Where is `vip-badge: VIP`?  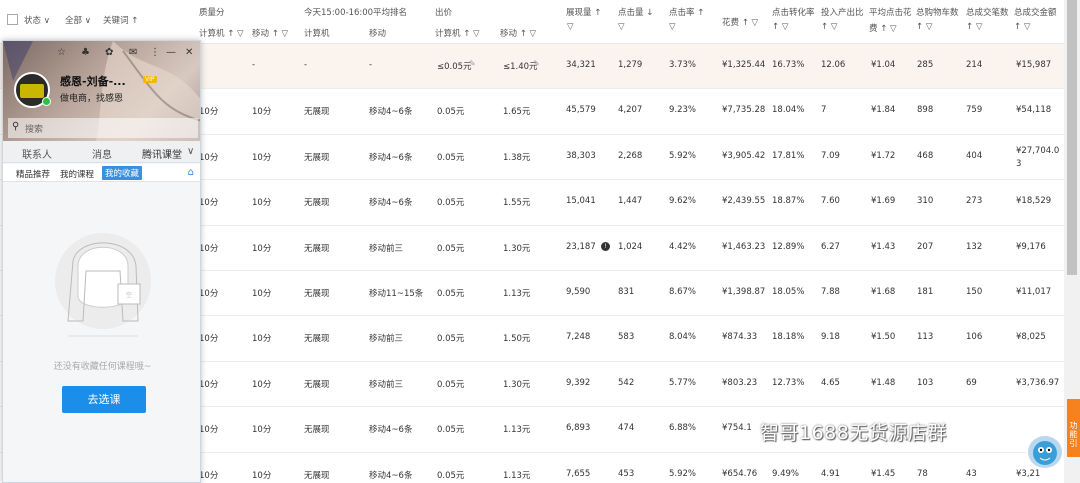
vip-badge: VIP is located at coordinates (150, 79).